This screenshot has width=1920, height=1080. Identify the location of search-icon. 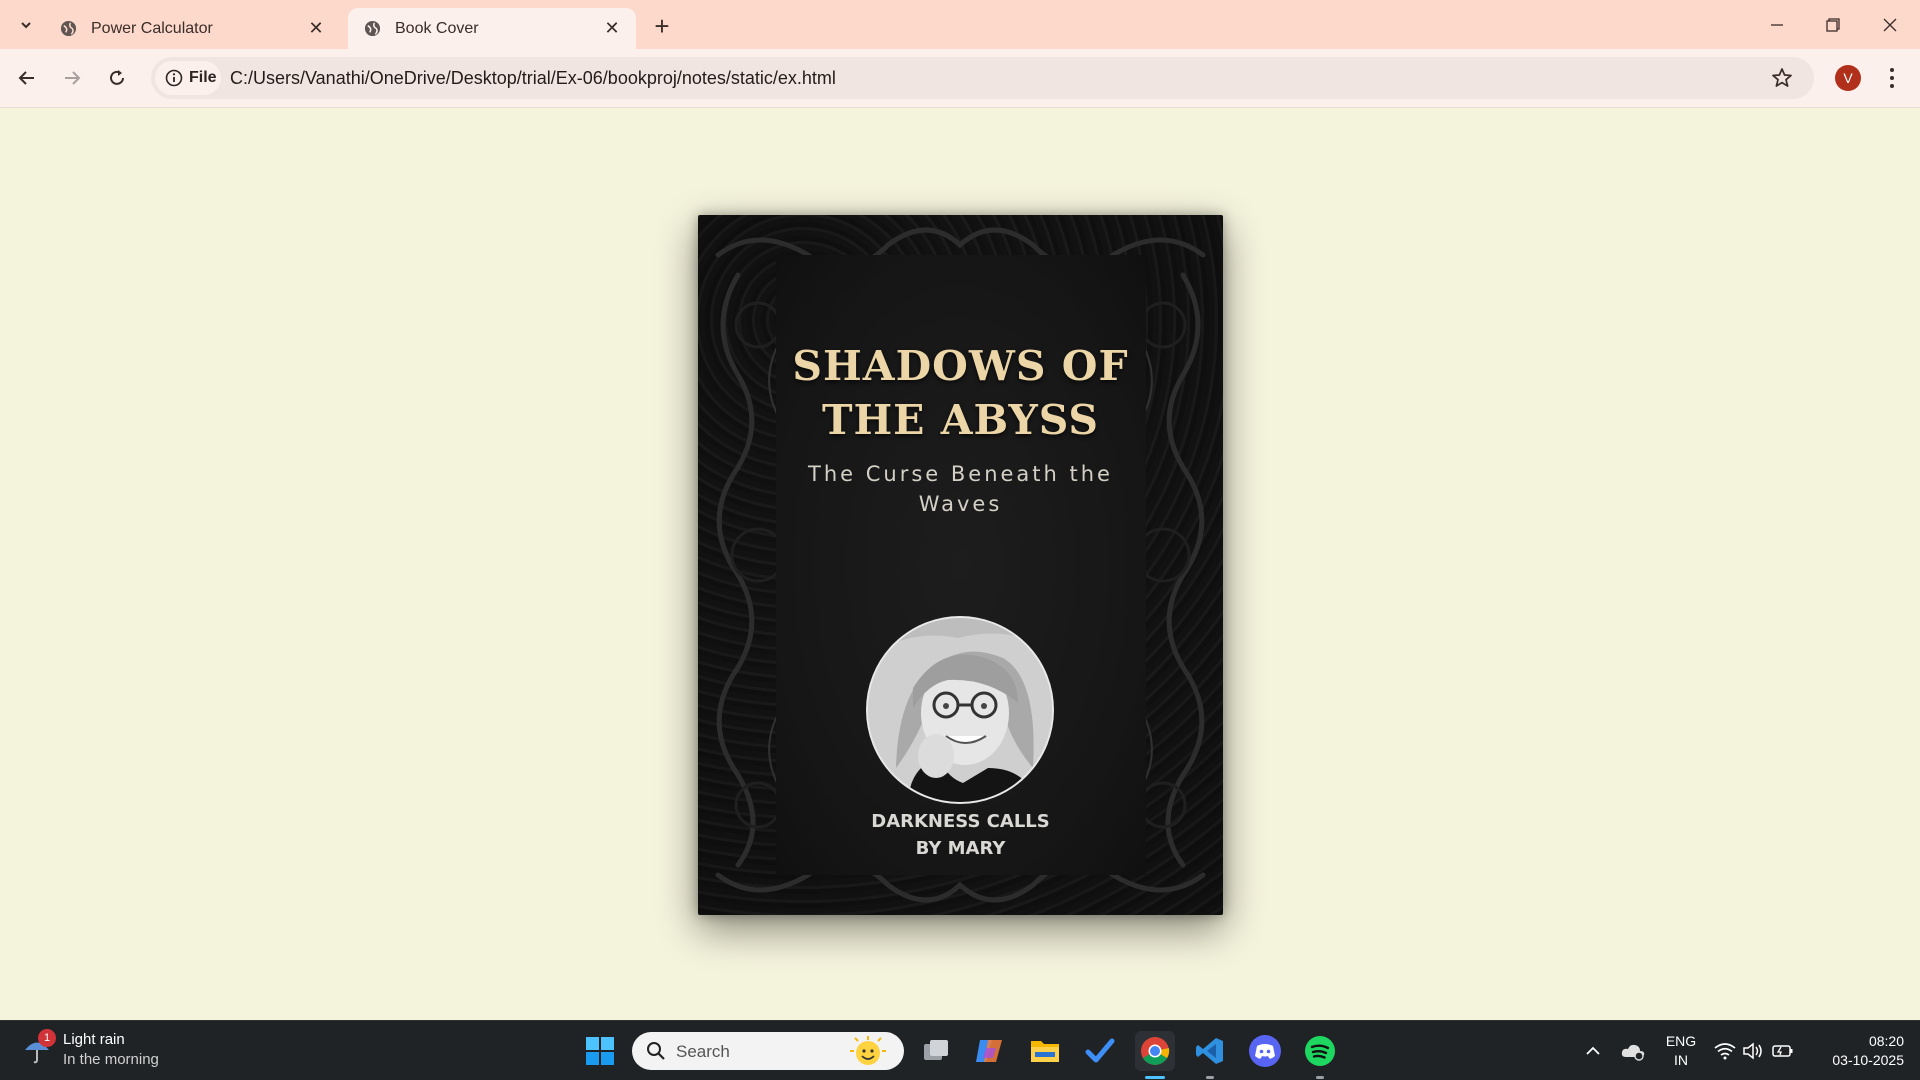
(656, 1051).